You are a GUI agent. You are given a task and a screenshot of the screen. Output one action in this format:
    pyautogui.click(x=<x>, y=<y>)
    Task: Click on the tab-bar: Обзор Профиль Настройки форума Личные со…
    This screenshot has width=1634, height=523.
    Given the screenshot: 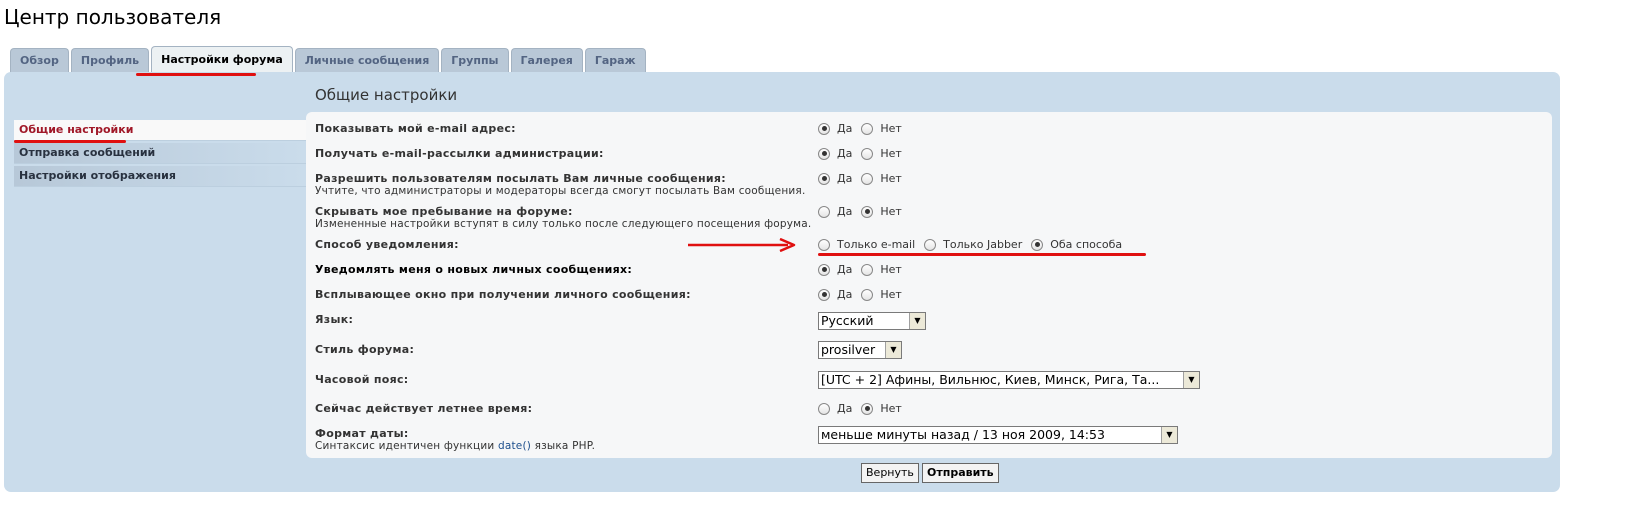 What is the action you would take?
    pyautogui.click(x=328, y=59)
    